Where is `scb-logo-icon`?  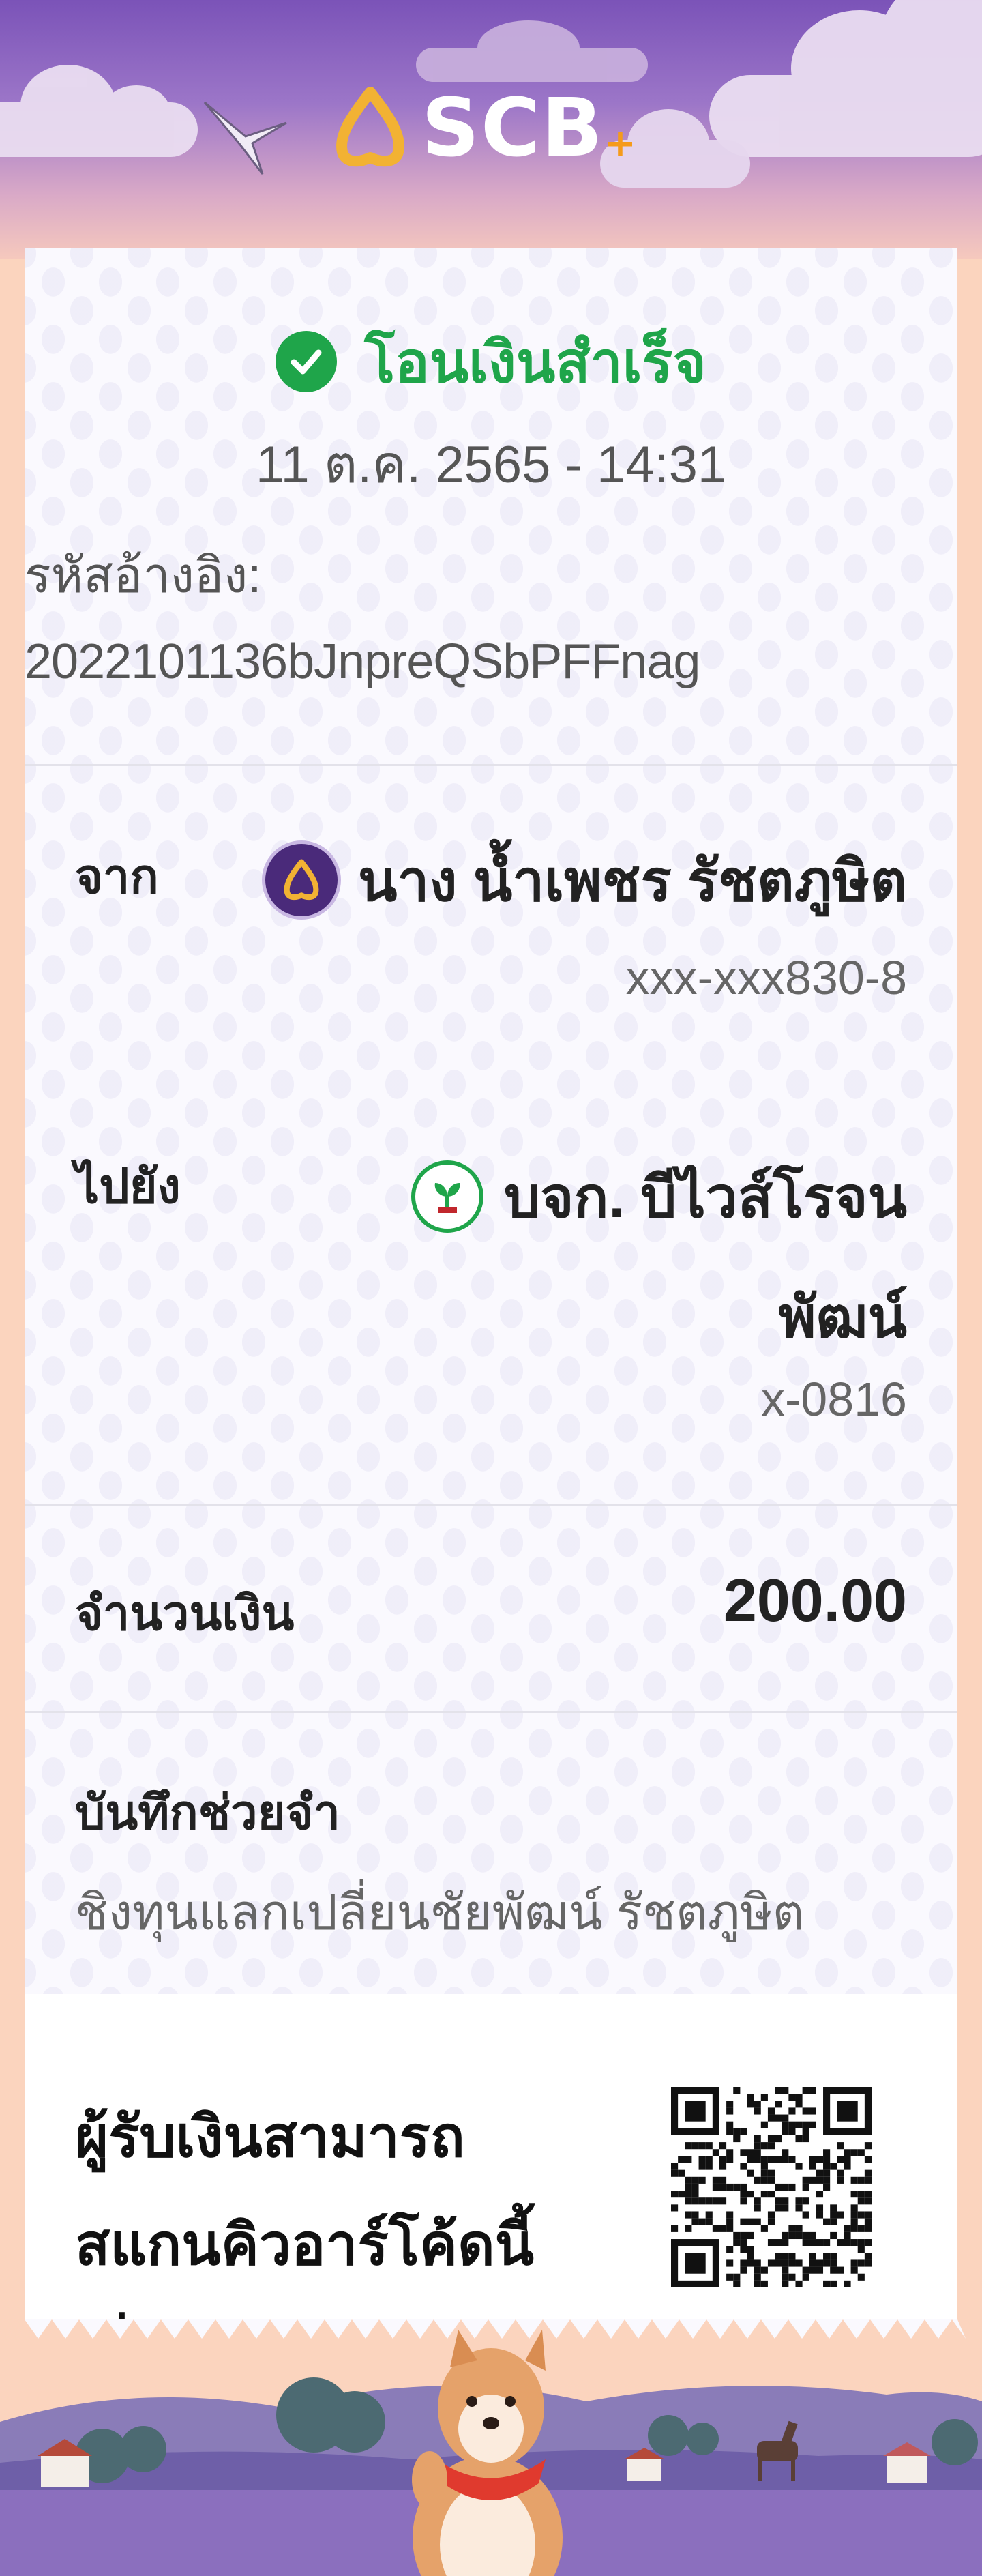
scb-logo-icon is located at coordinates (370, 127).